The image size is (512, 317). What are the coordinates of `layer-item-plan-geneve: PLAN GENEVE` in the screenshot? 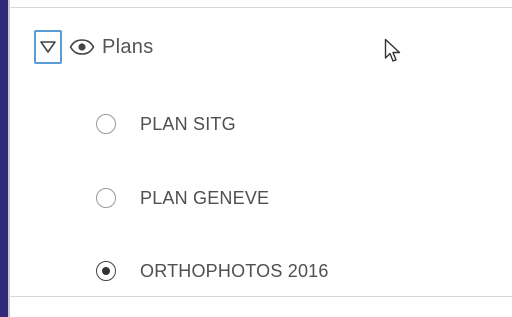 It's located at (182, 198).